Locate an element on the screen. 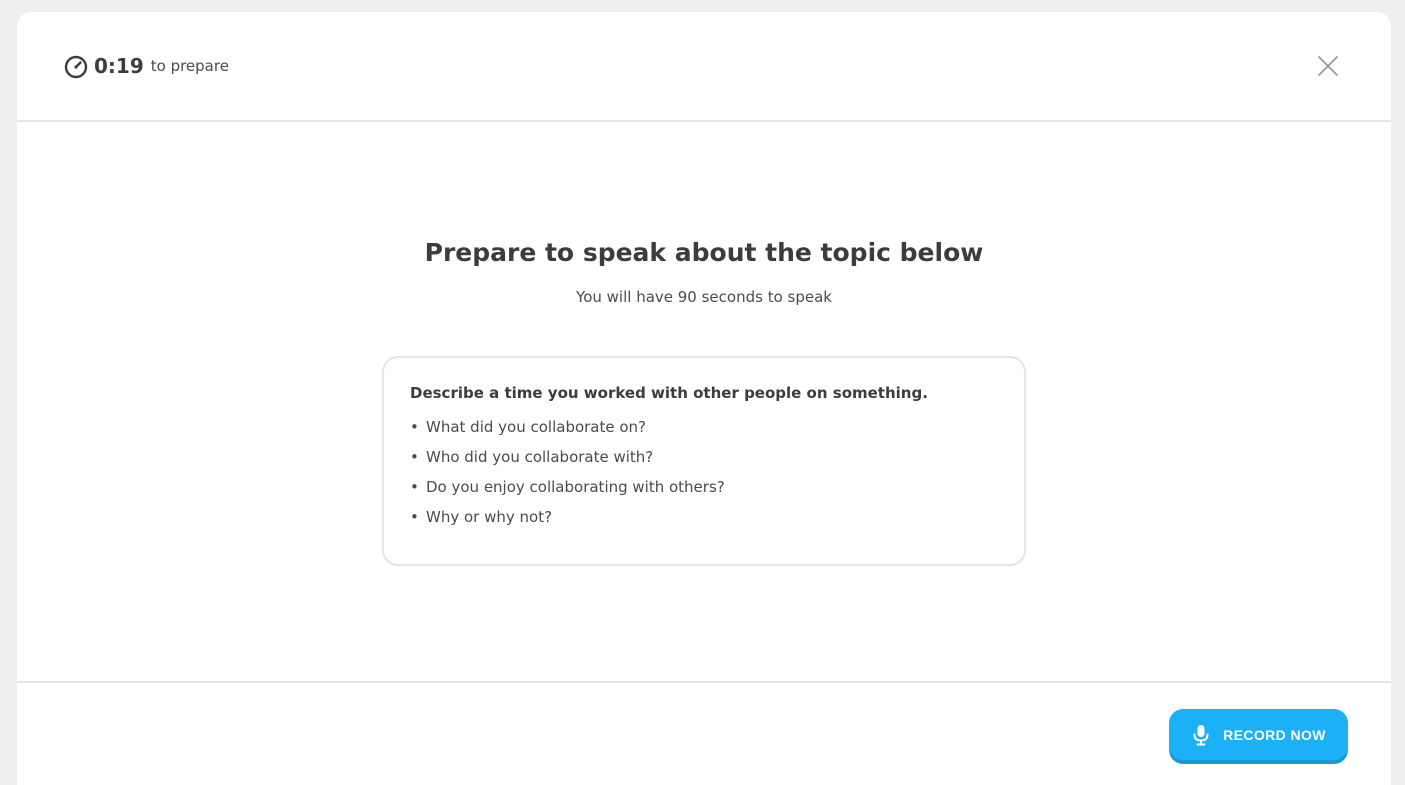 The width and height of the screenshot is (1405, 785). bullet-text: What did you collaborate on? is located at coordinates (536, 427).